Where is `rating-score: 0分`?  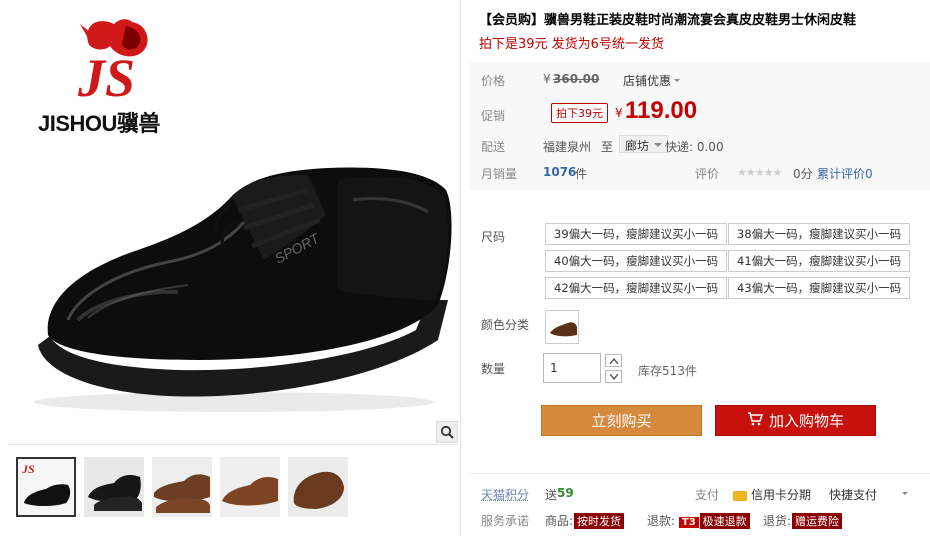
rating-score: 0分 is located at coordinates (803, 174).